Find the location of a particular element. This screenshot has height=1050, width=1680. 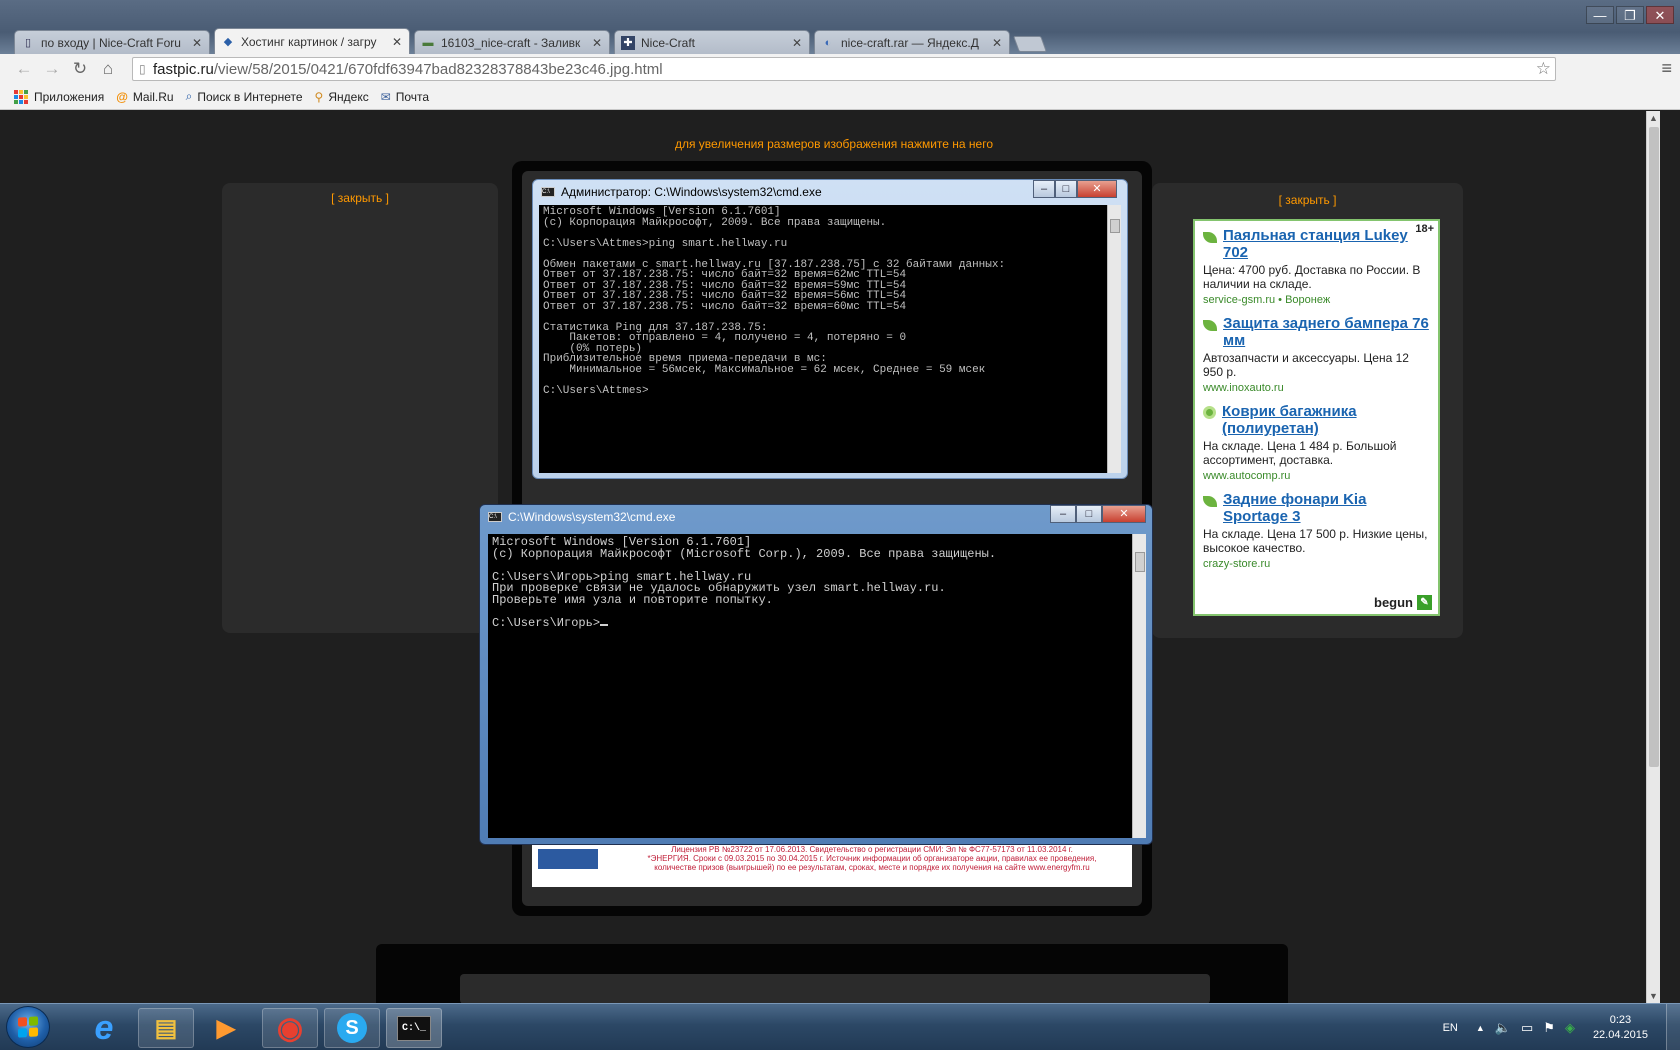

bookmark-label: Почта is located at coordinates (412, 96).